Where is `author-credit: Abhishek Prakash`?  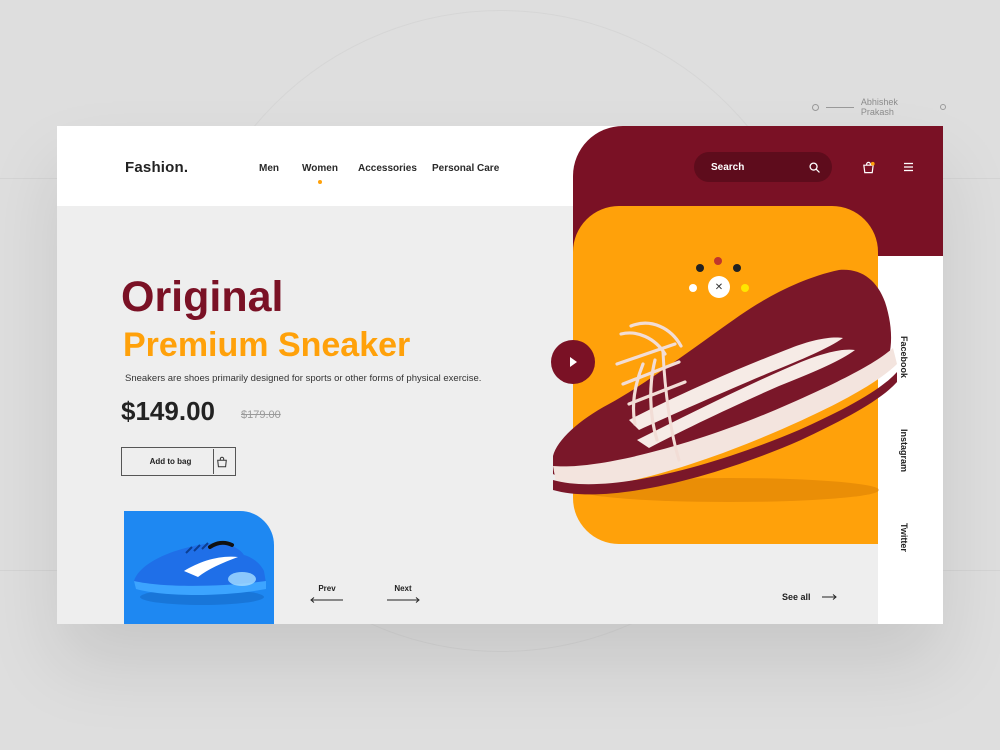
author-credit: Abhishek Prakash is located at coordinates (879, 107).